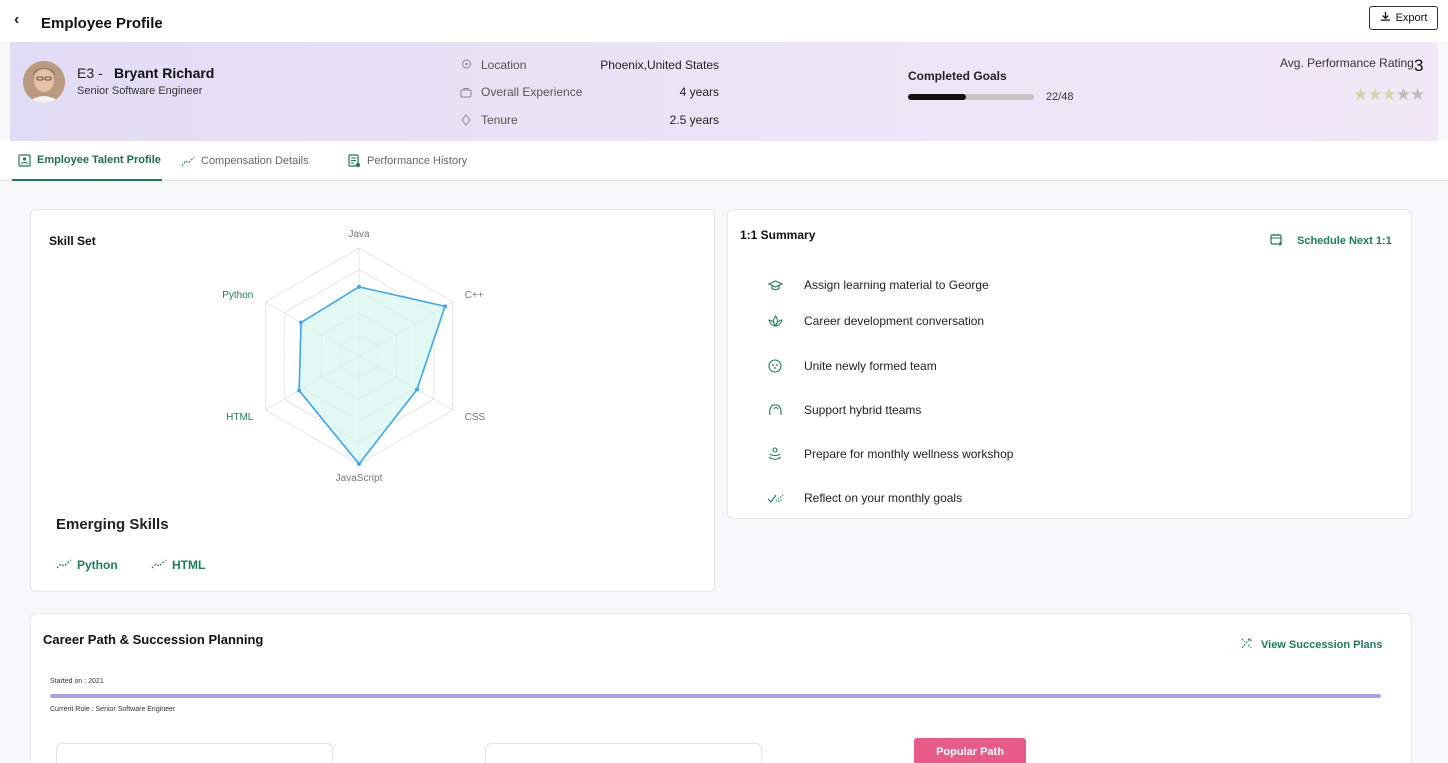  I want to click on profile-card-icon, so click(24, 160).